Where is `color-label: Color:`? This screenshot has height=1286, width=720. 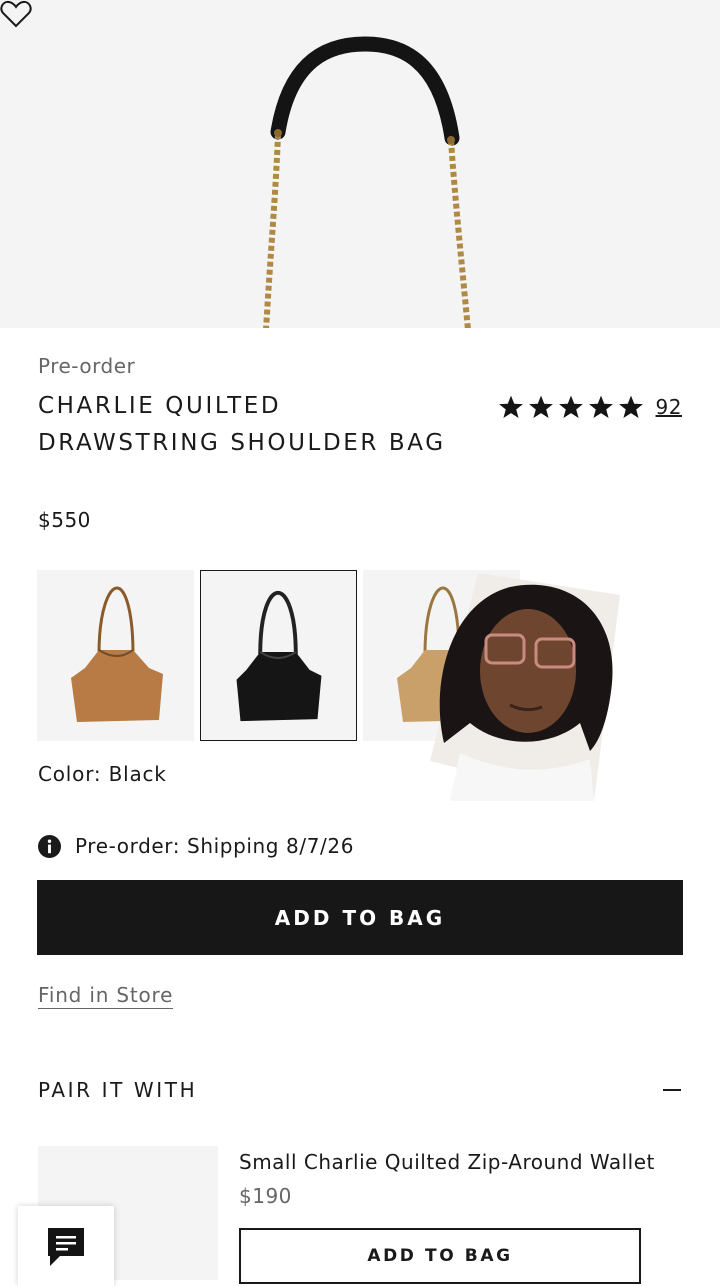 color-label: Color: is located at coordinates (70, 774).